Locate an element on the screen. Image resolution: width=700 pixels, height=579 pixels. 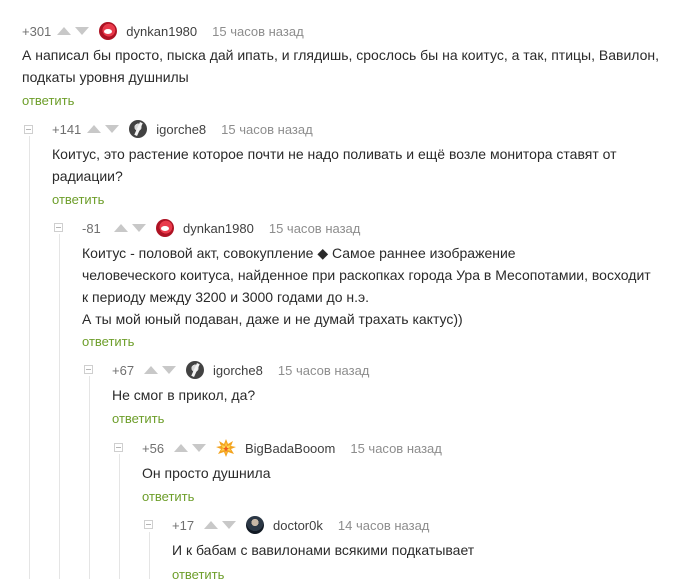
comment-text: Он просто душнила is located at coordinates (206, 473).